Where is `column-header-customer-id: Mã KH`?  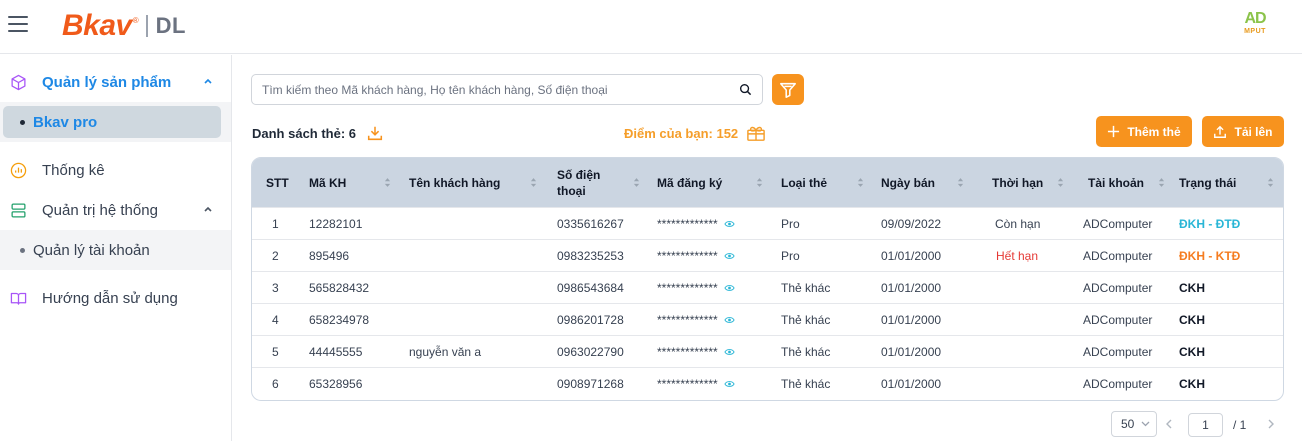
column-header-customer-id: Mã KH is located at coordinates (327, 182).